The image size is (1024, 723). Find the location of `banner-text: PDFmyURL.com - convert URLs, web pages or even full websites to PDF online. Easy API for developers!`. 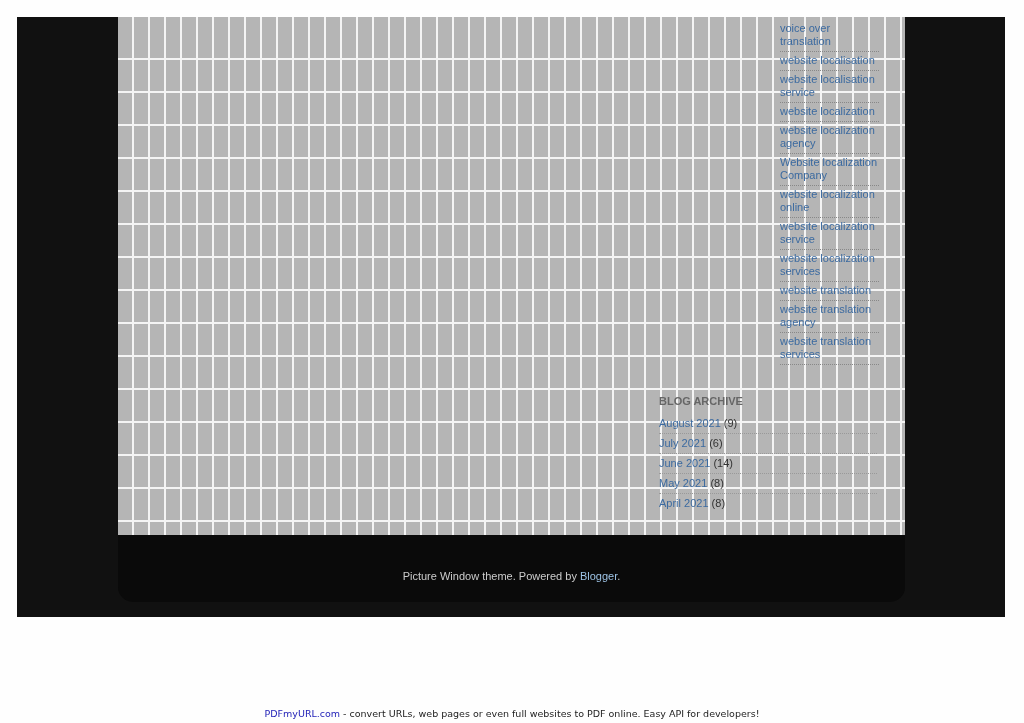

banner-text: PDFmyURL.com - convert URLs, web pages or even full websites to PDF online. Easy API for developers! is located at coordinates (512, 713).